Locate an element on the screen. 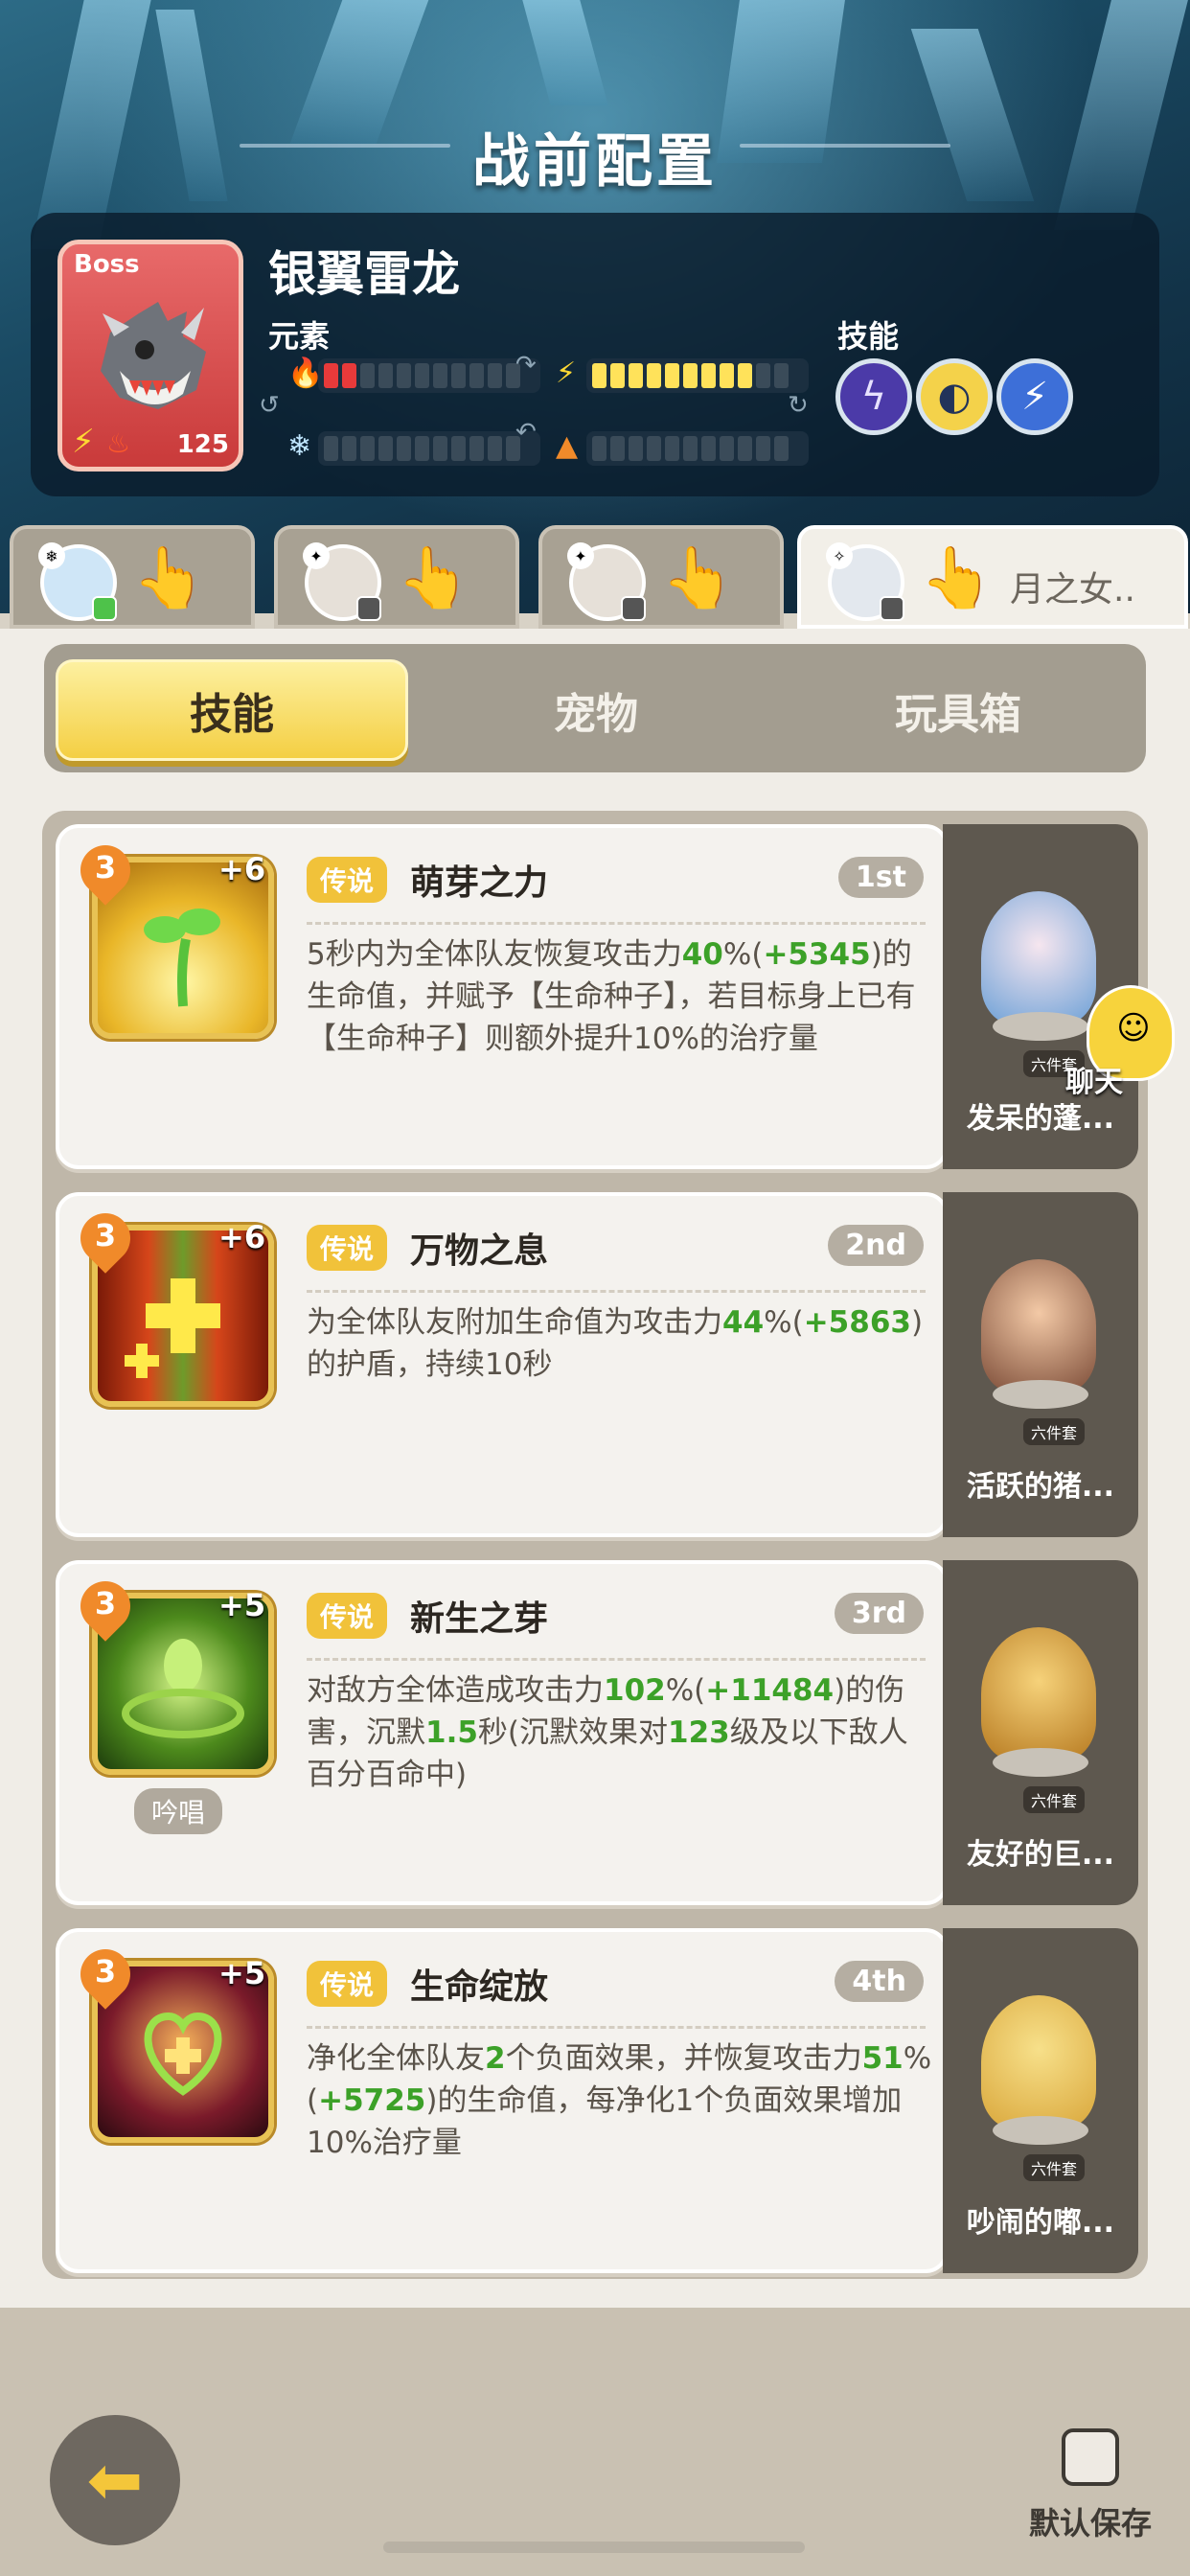  boss-name: 银翼雷龙 is located at coordinates (364, 274).